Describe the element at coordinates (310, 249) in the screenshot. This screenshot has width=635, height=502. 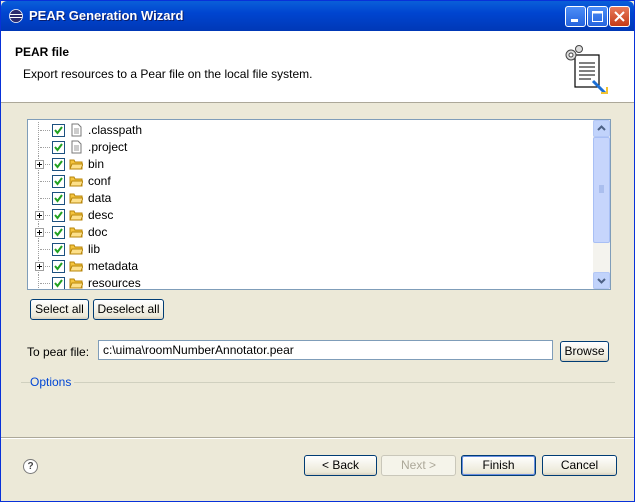
I see `tree-item-lib: lib` at that location.